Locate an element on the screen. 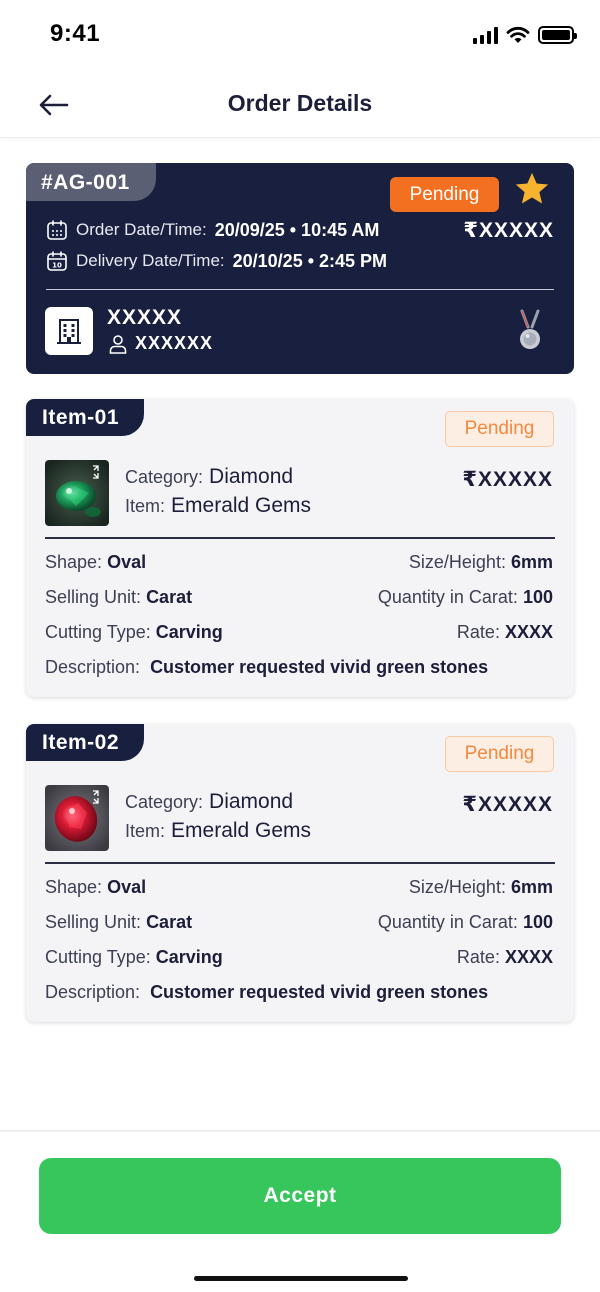  delivery-date-value: 20/10/25 • 2:45 PM is located at coordinates (310, 260).